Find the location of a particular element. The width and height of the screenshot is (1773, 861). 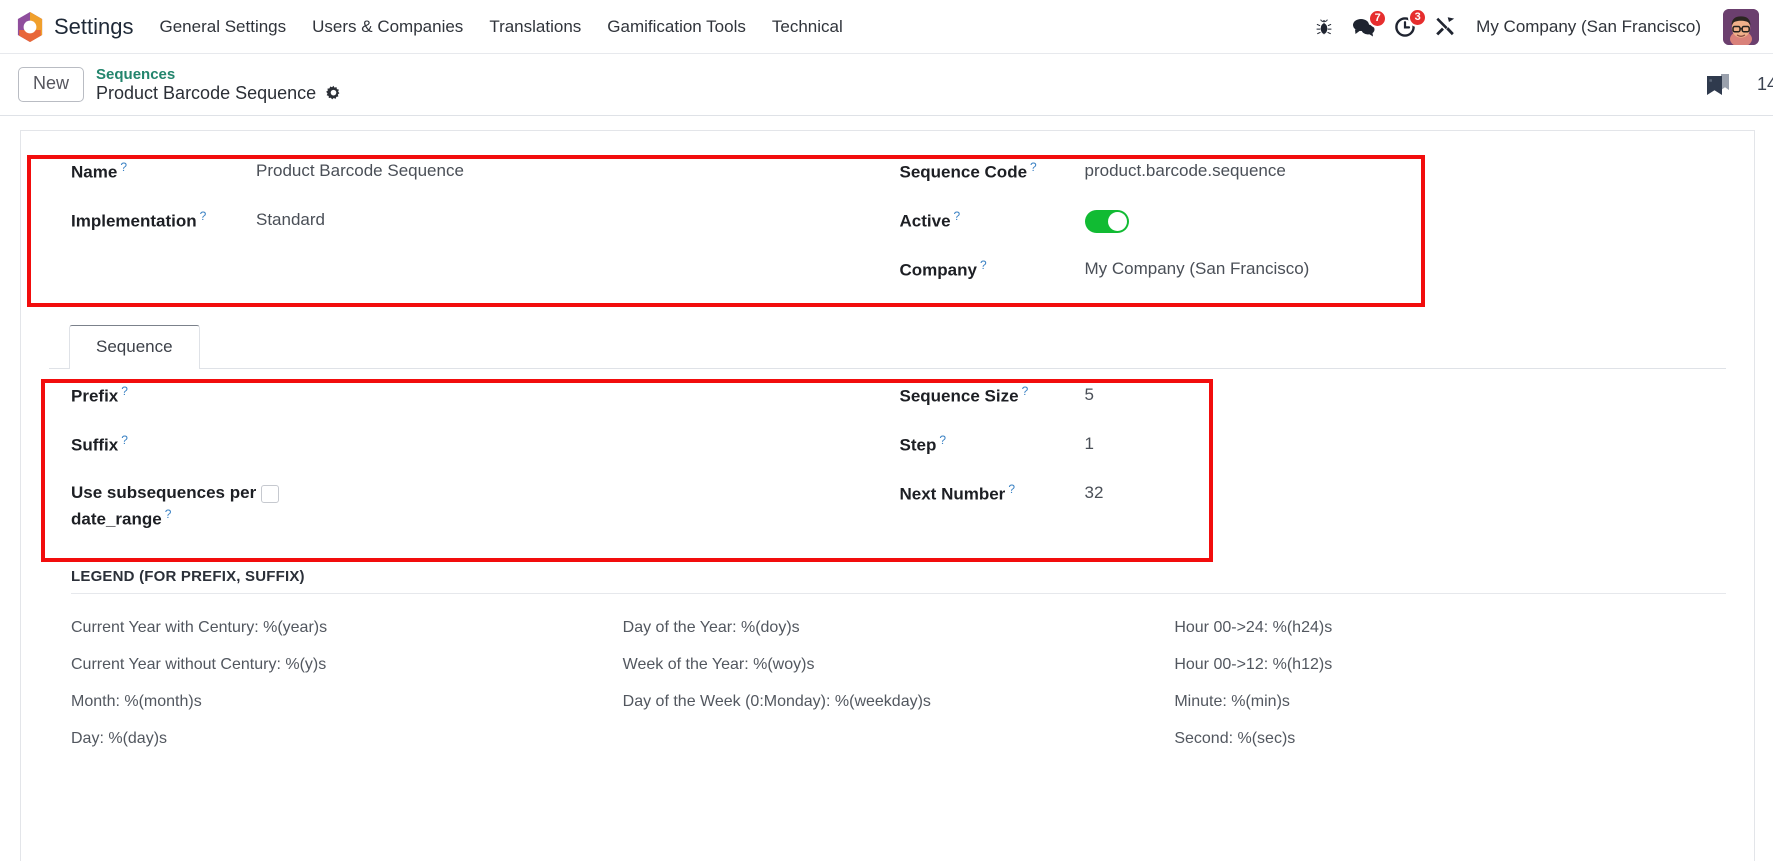

app-title: Settings is located at coordinates (94, 27).